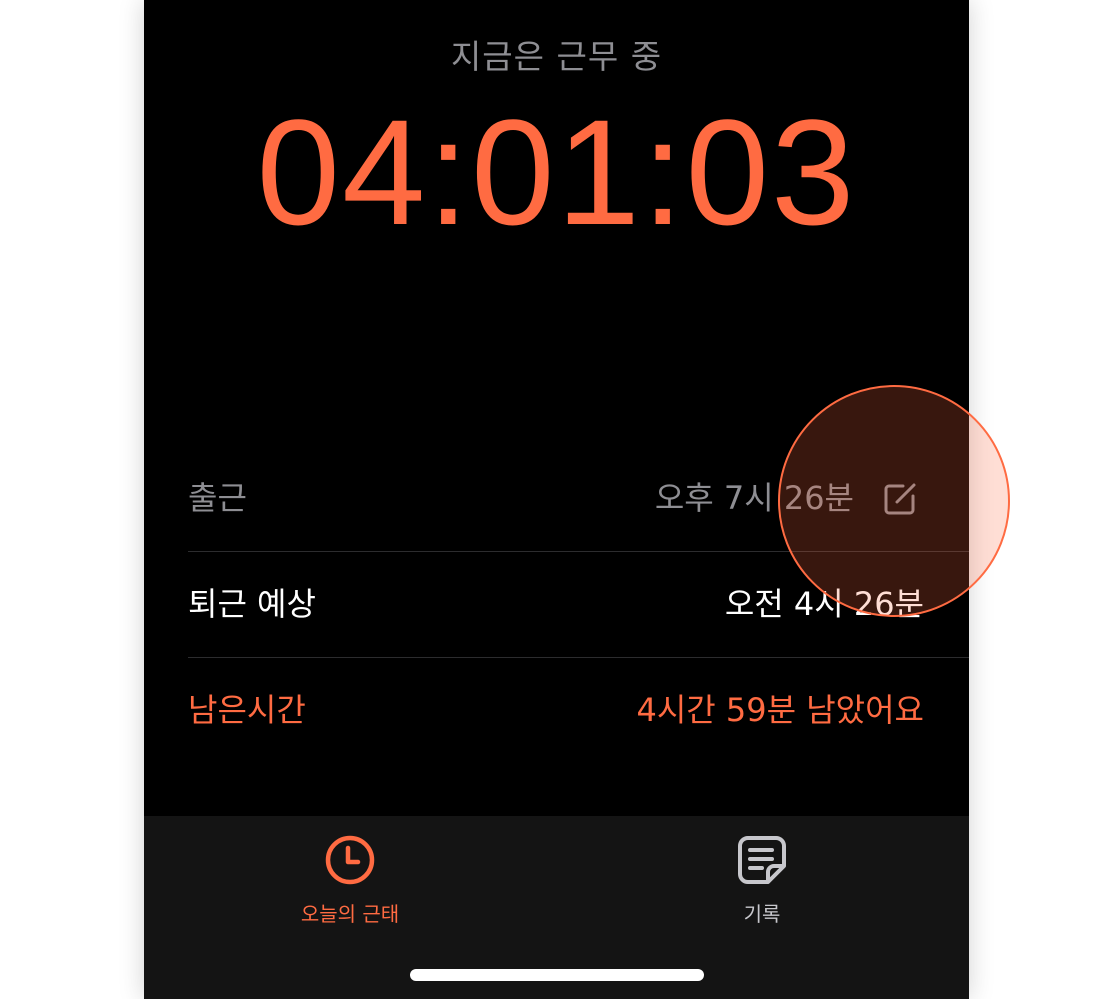  What do you see at coordinates (556, 172) in the screenshot?
I see `elapsed-timer: 04:01:03` at bounding box center [556, 172].